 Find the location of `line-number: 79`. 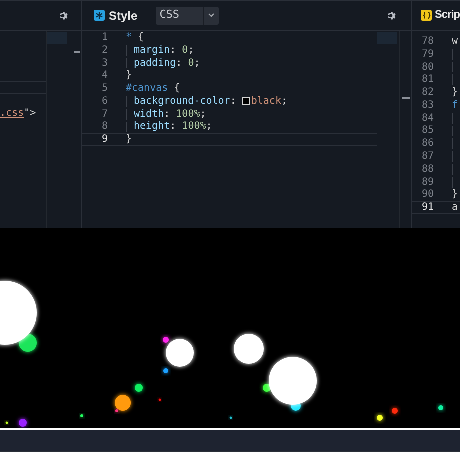

line-number: 79 is located at coordinates (427, 55).